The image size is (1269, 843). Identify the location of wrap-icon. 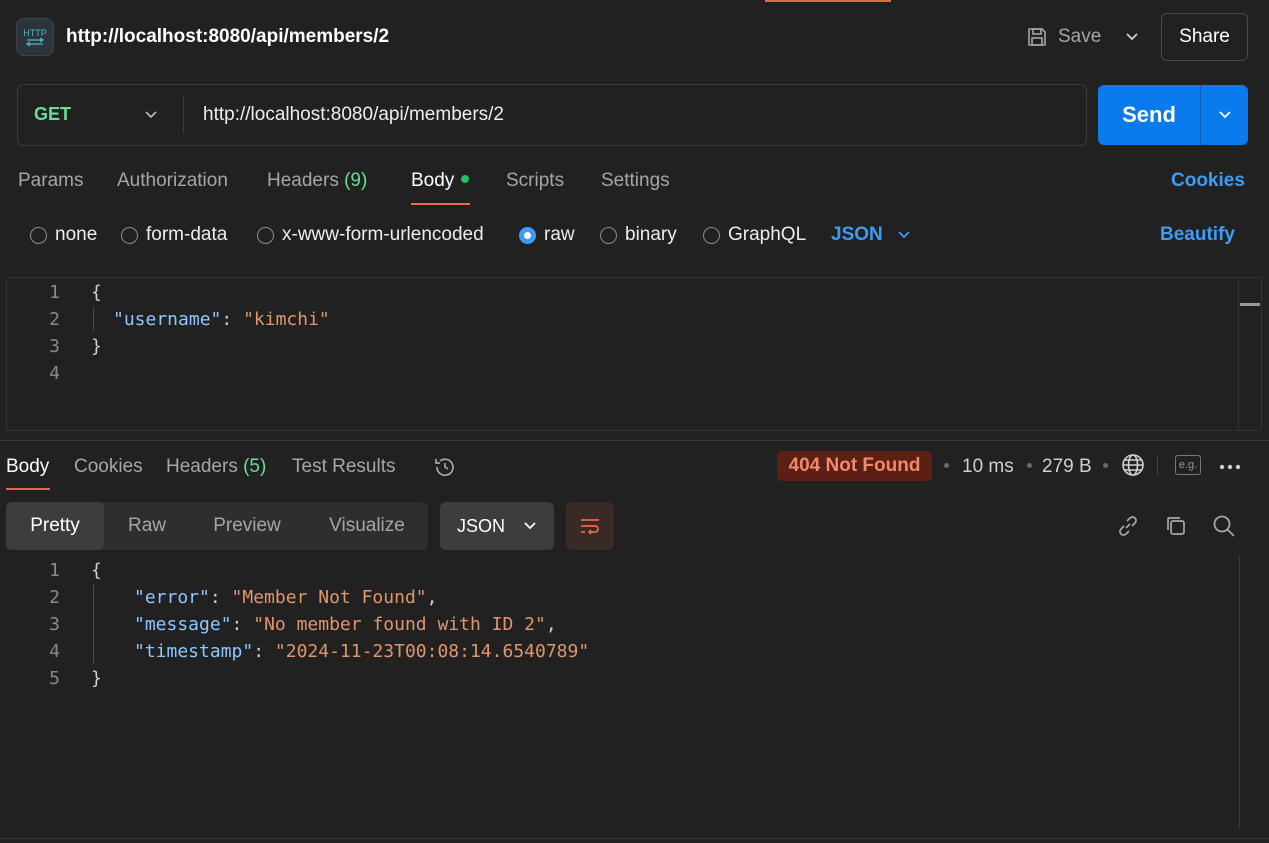
(590, 526).